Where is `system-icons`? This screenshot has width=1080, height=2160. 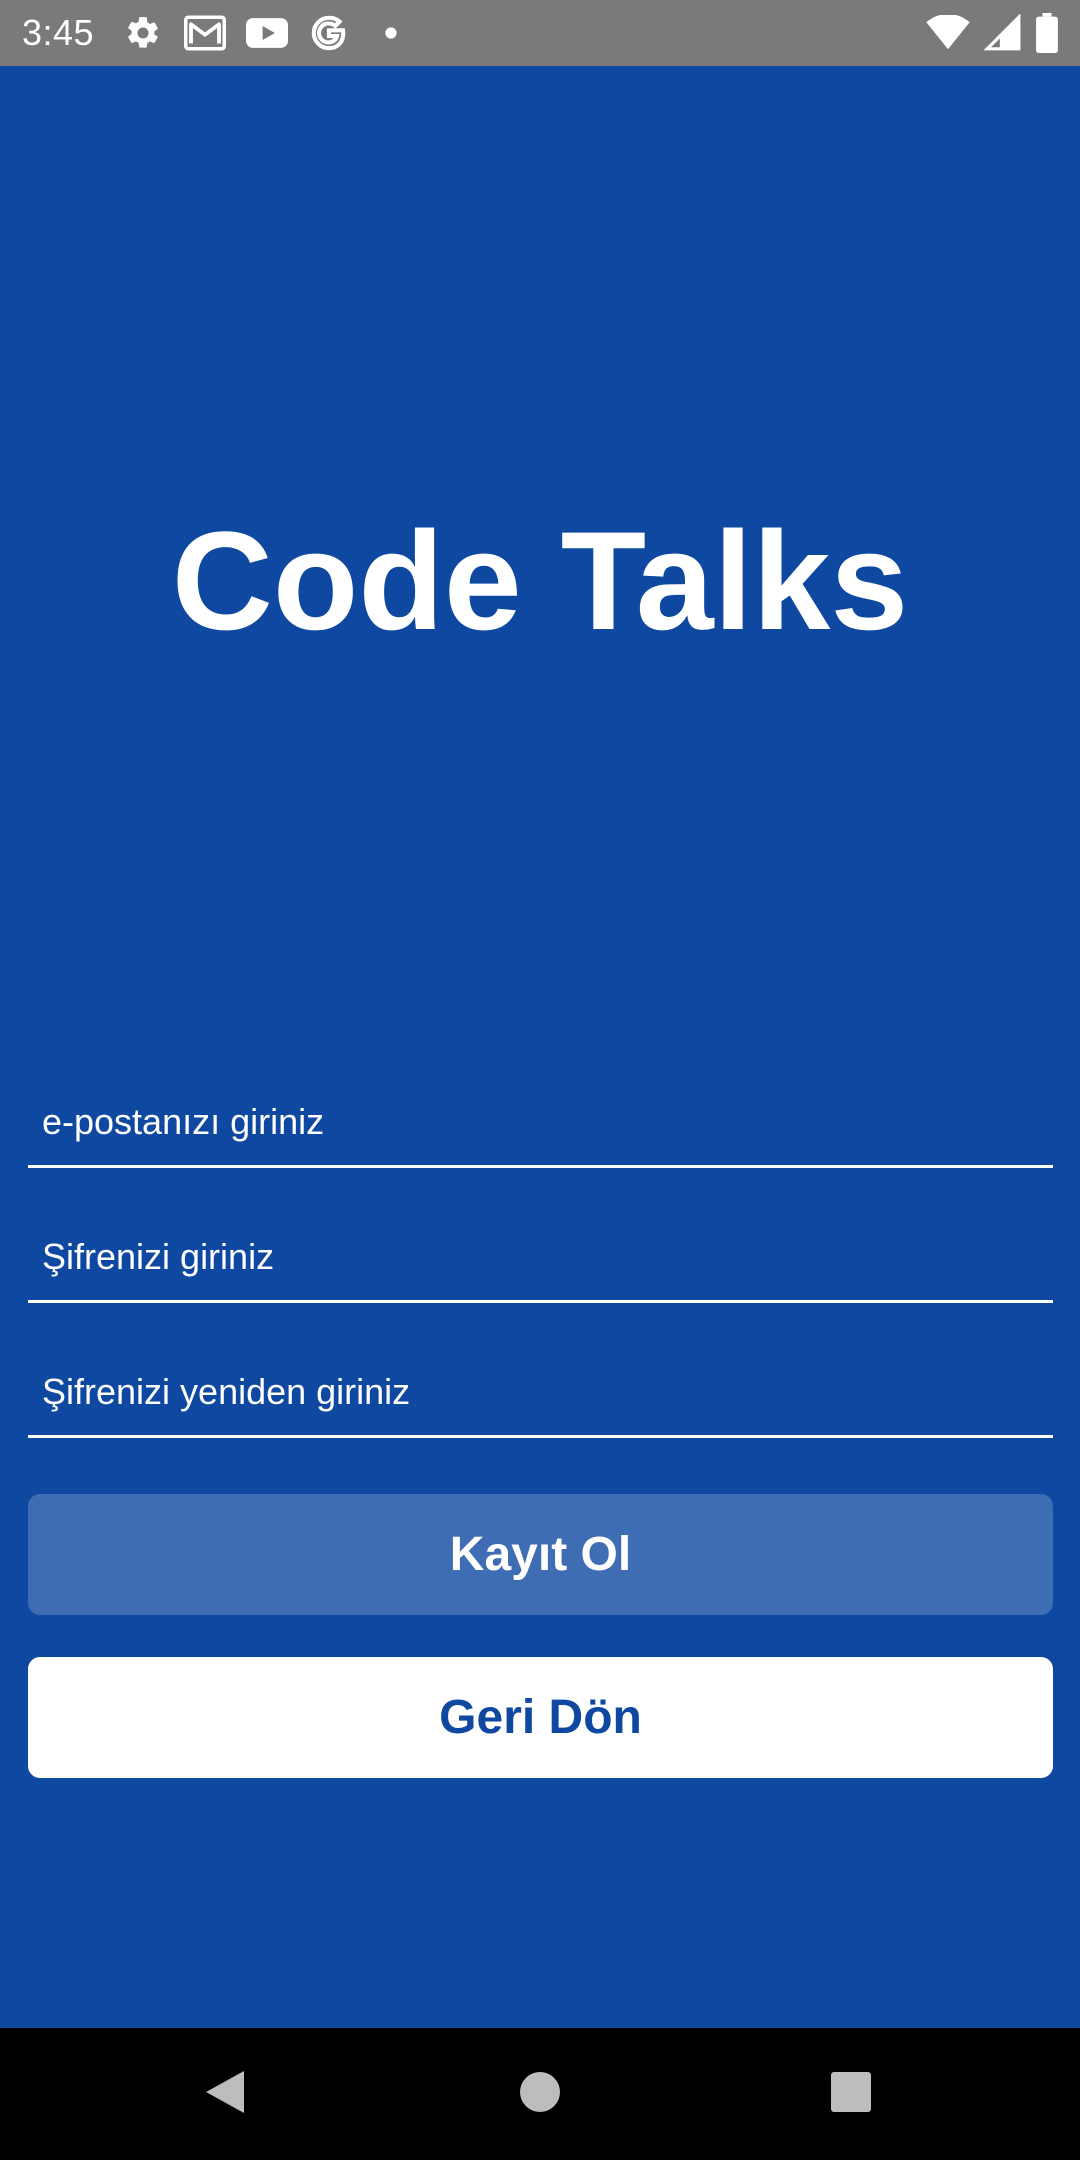 system-icons is located at coordinates (992, 33).